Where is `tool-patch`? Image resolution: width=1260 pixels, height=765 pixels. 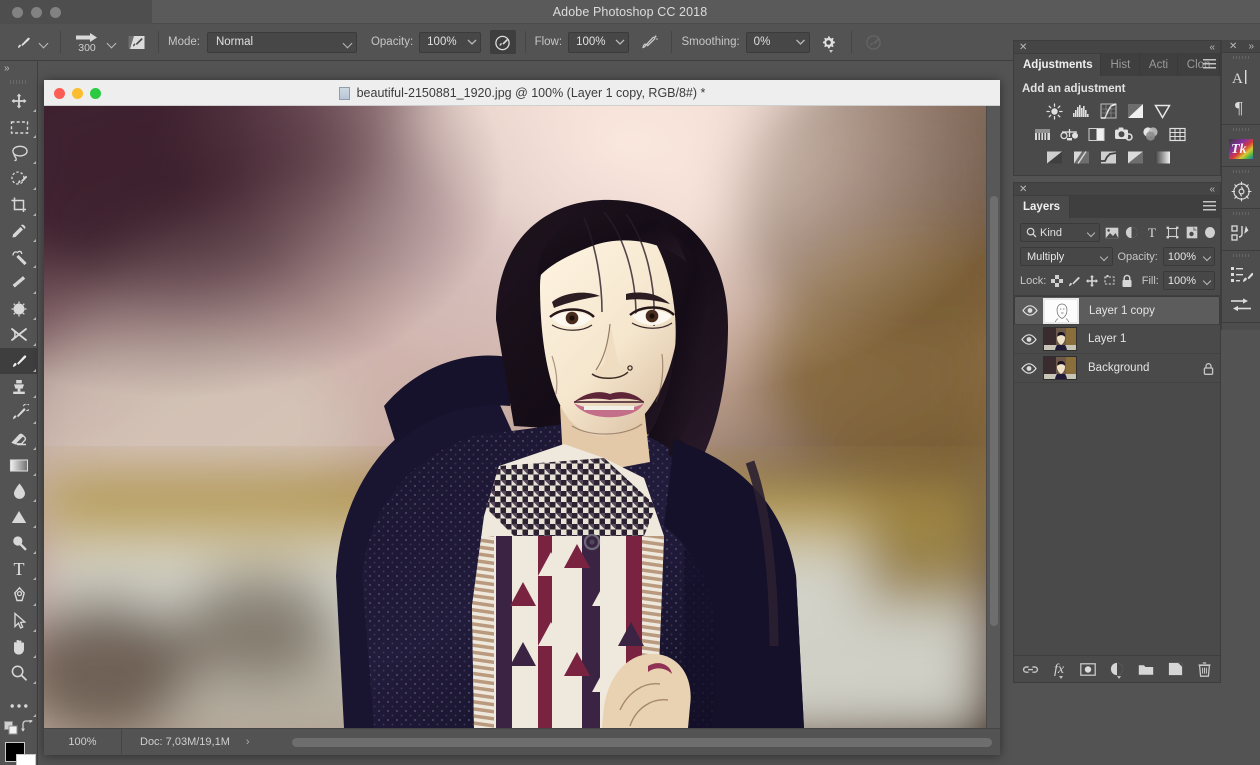 tool-patch is located at coordinates (19, 283).